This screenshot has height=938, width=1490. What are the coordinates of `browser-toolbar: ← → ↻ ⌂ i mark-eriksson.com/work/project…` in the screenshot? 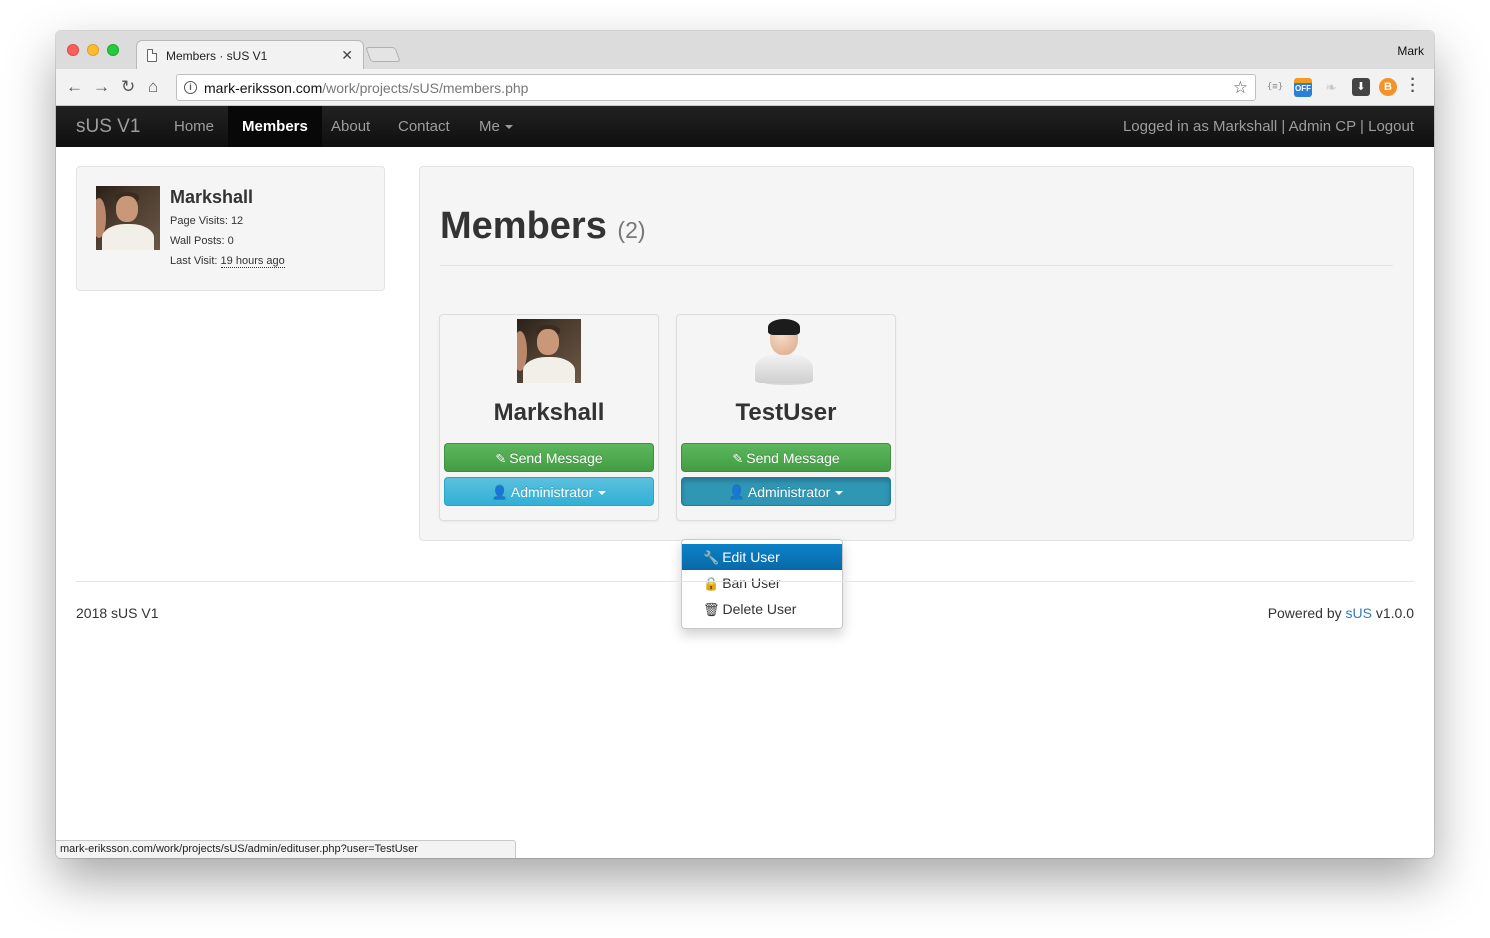 It's located at (745, 87).